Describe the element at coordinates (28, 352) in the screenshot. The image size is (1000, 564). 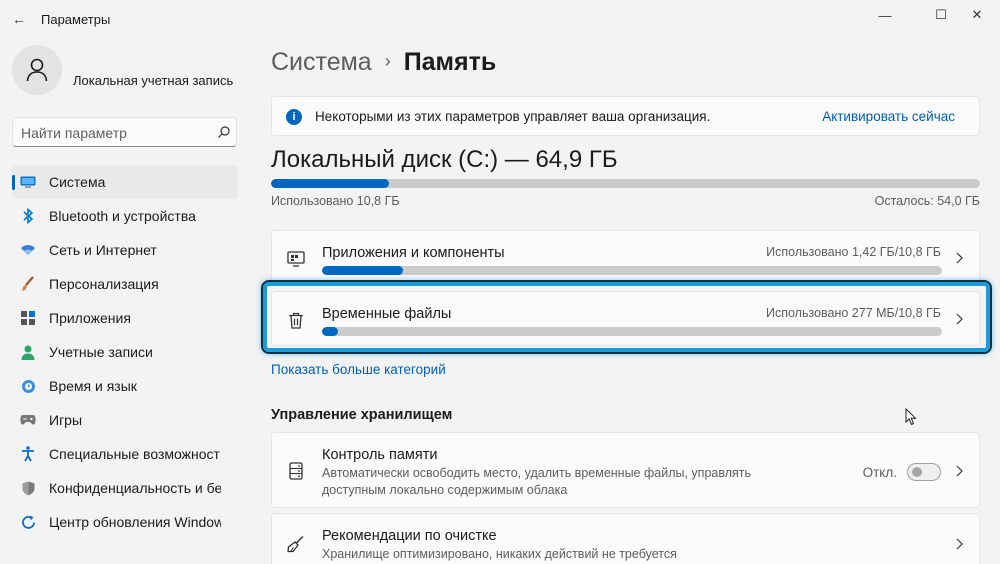
I see `accounts-icon` at that location.